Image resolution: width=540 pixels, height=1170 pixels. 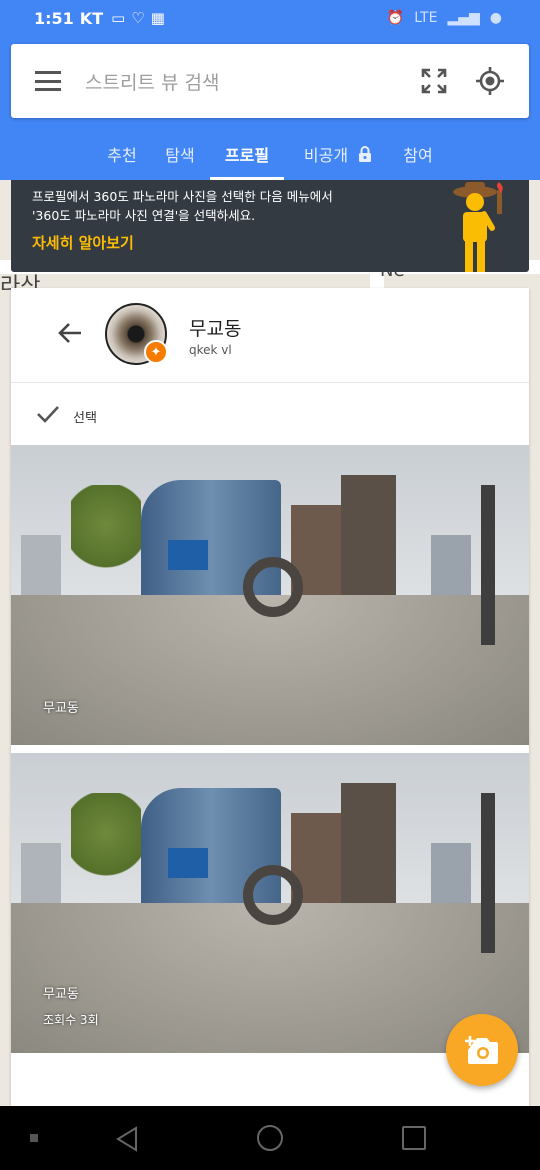 I want to click on tab-private-label: 비공개, so click(x=326, y=155).